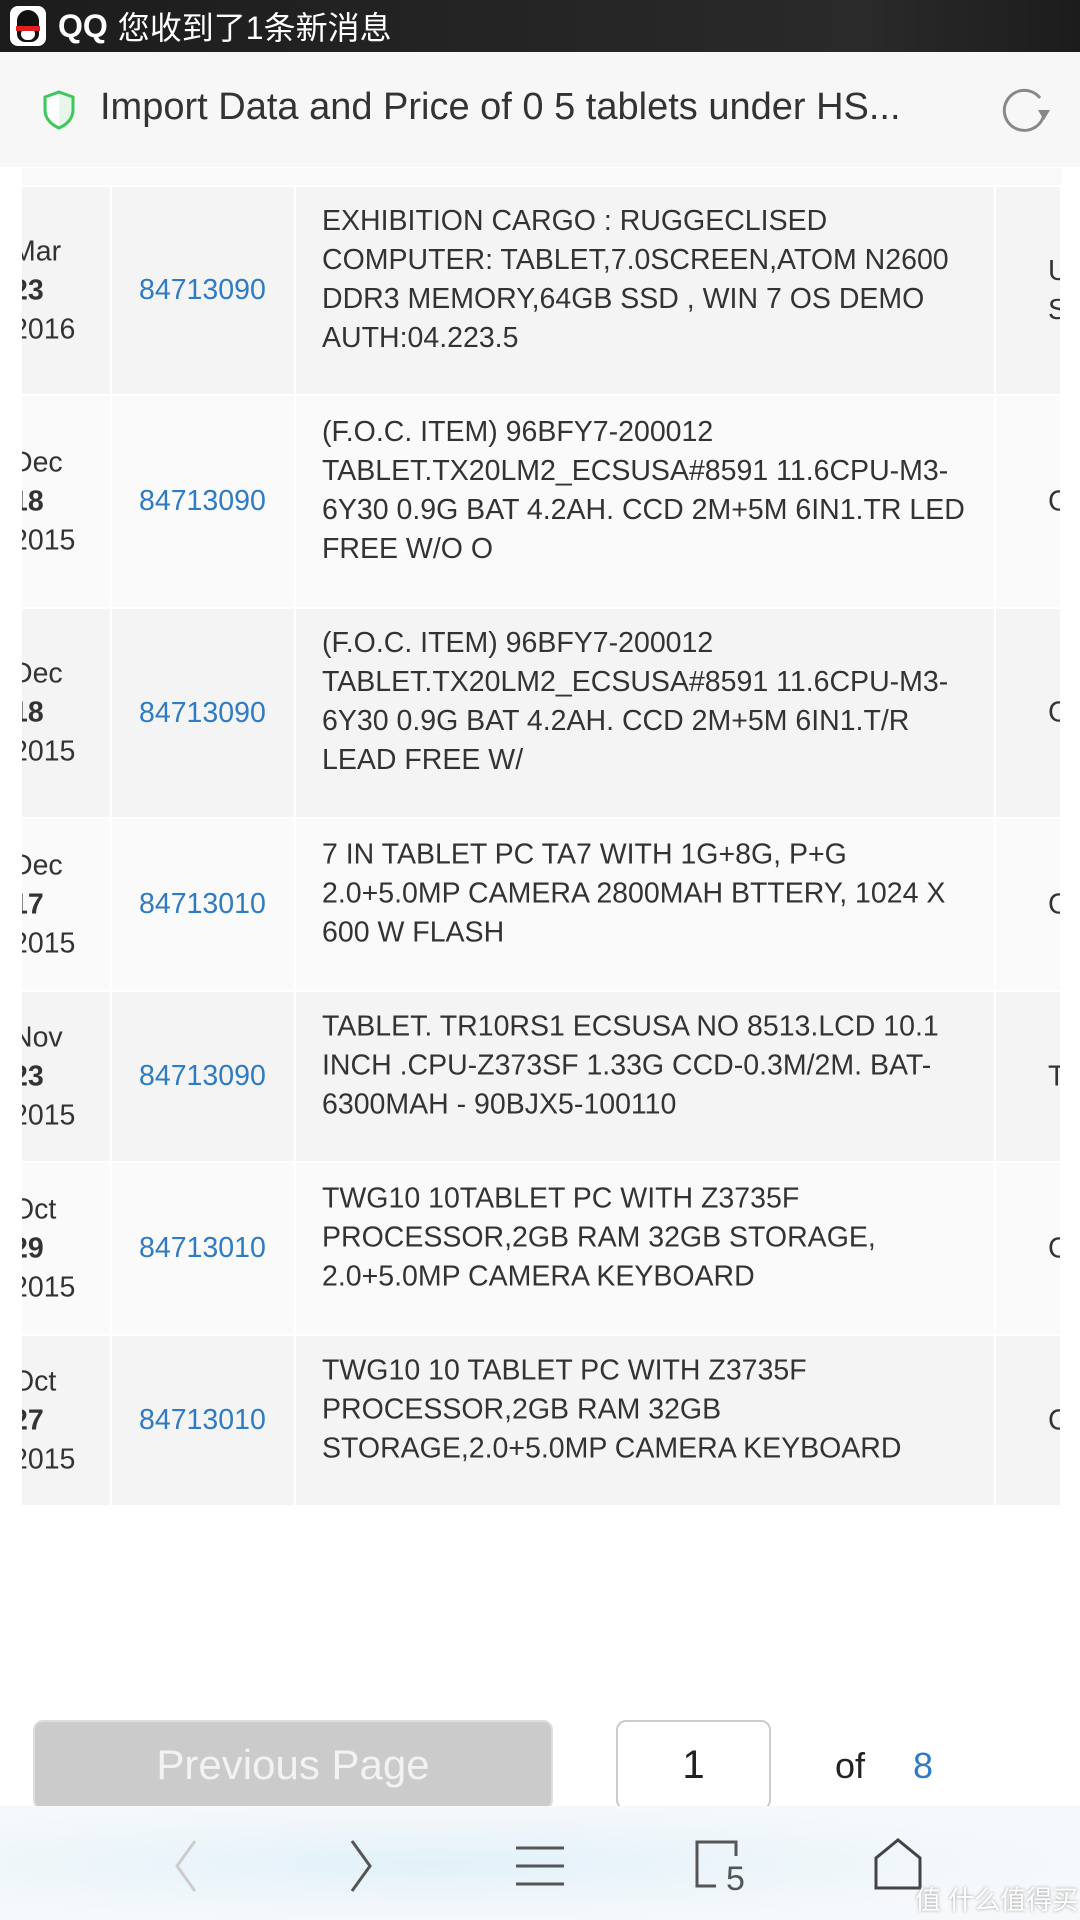  I want to click on tabs-button: 5, so click(722, 1867).